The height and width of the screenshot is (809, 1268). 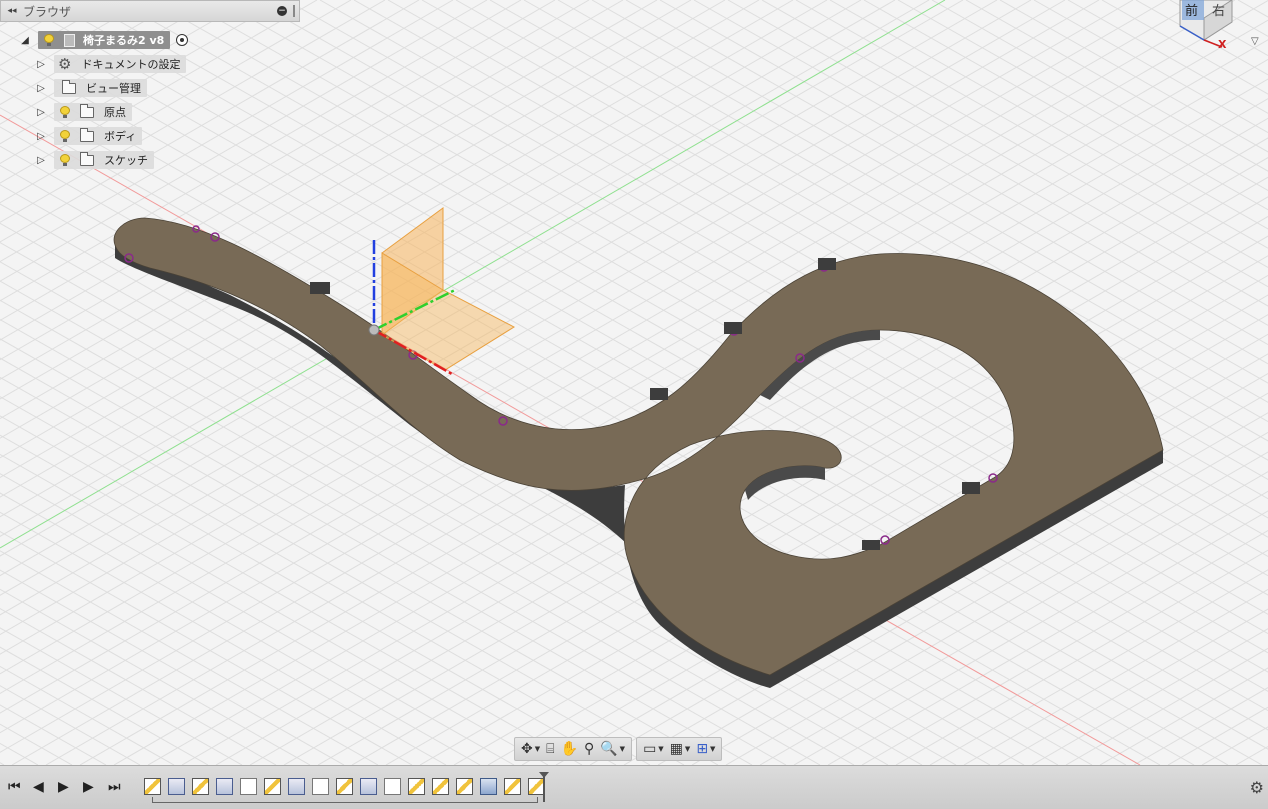 What do you see at coordinates (63, 787) in the screenshot?
I see `play-icon: ▶` at bounding box center [63, 787].